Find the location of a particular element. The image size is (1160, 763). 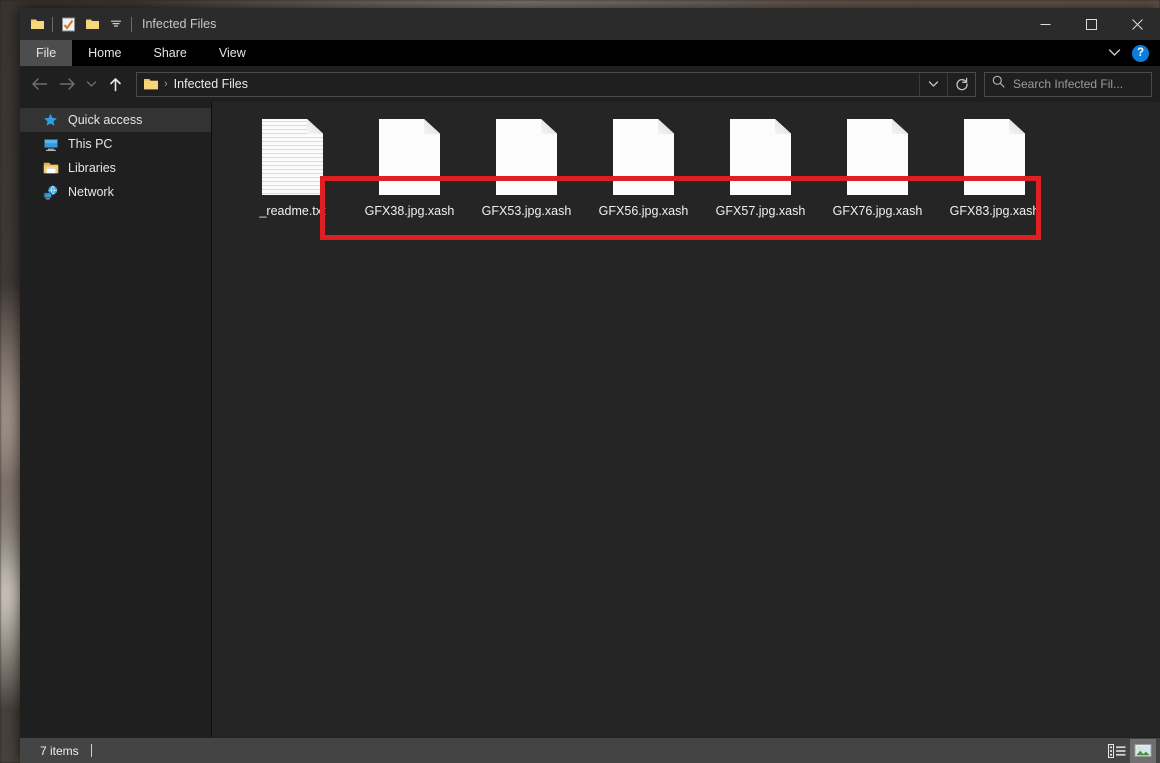

title-bar: Infected Files is located at coordinates (590, 24).